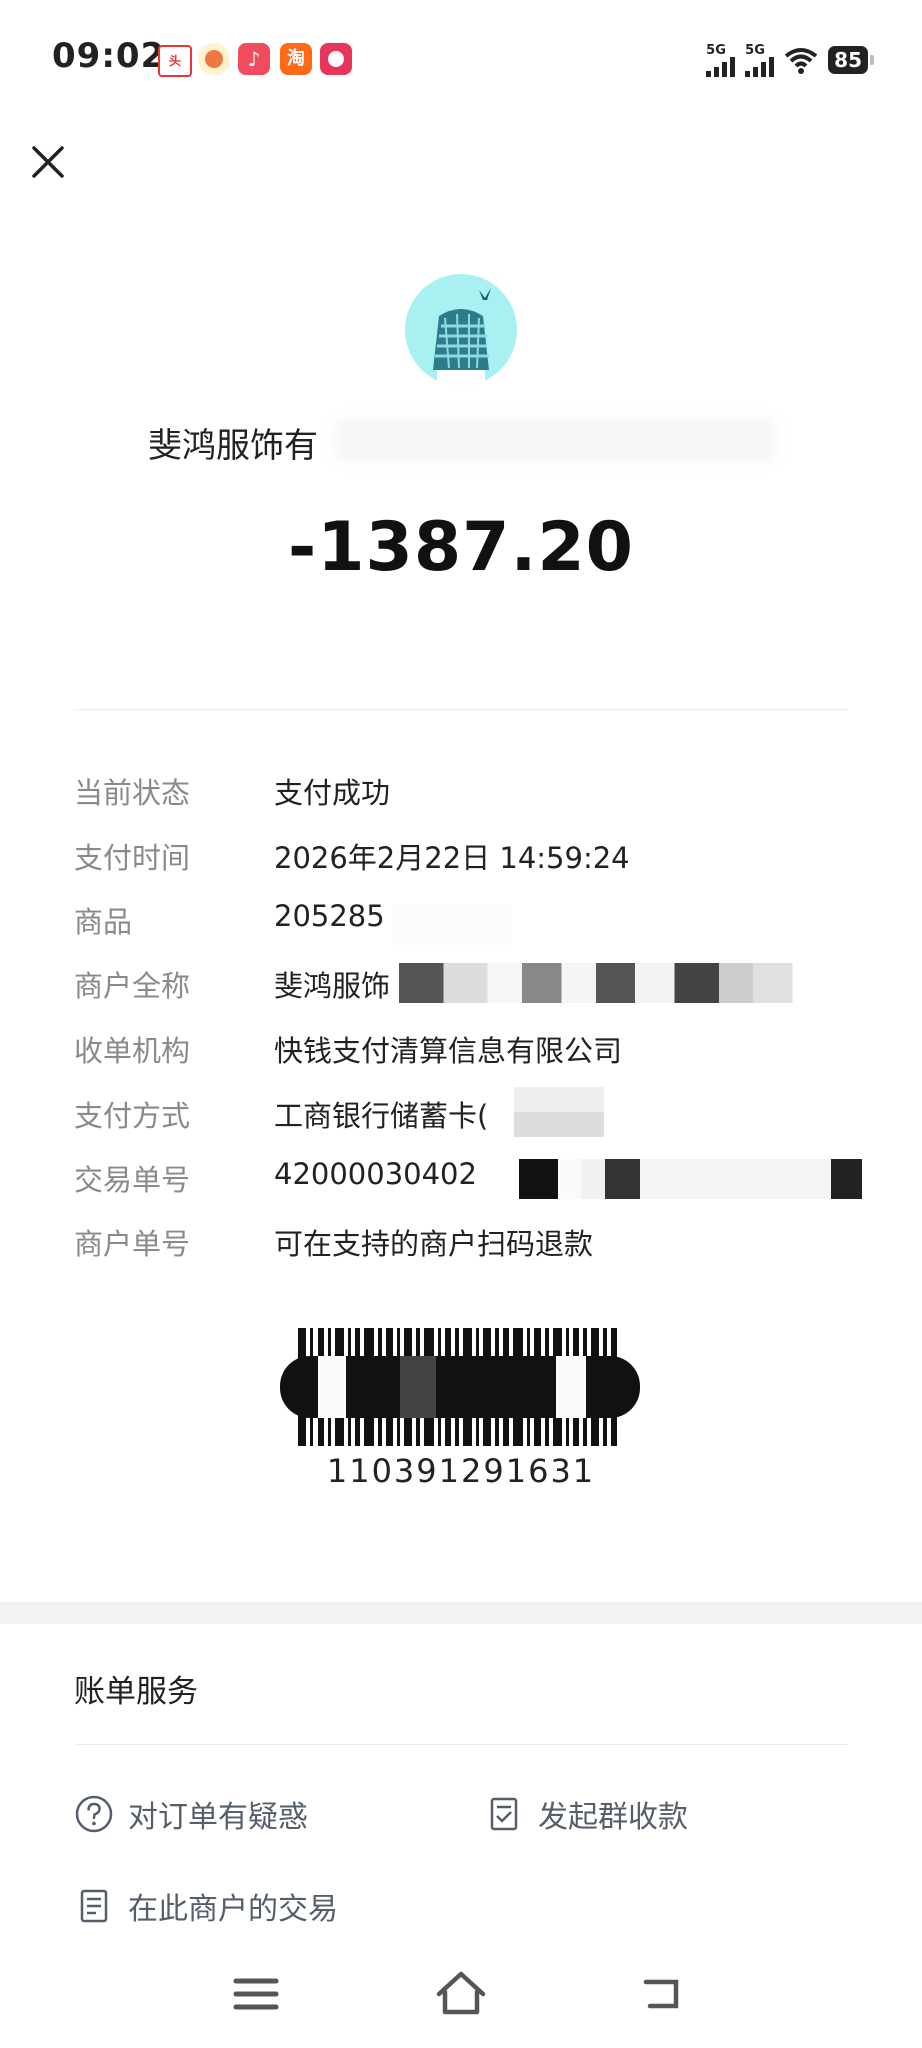 The height and width of the screenshot is (2048, 922). I want to click on detail-row-time: 支付时间 2026年2月22日 14:59:24, so click(461, 863).